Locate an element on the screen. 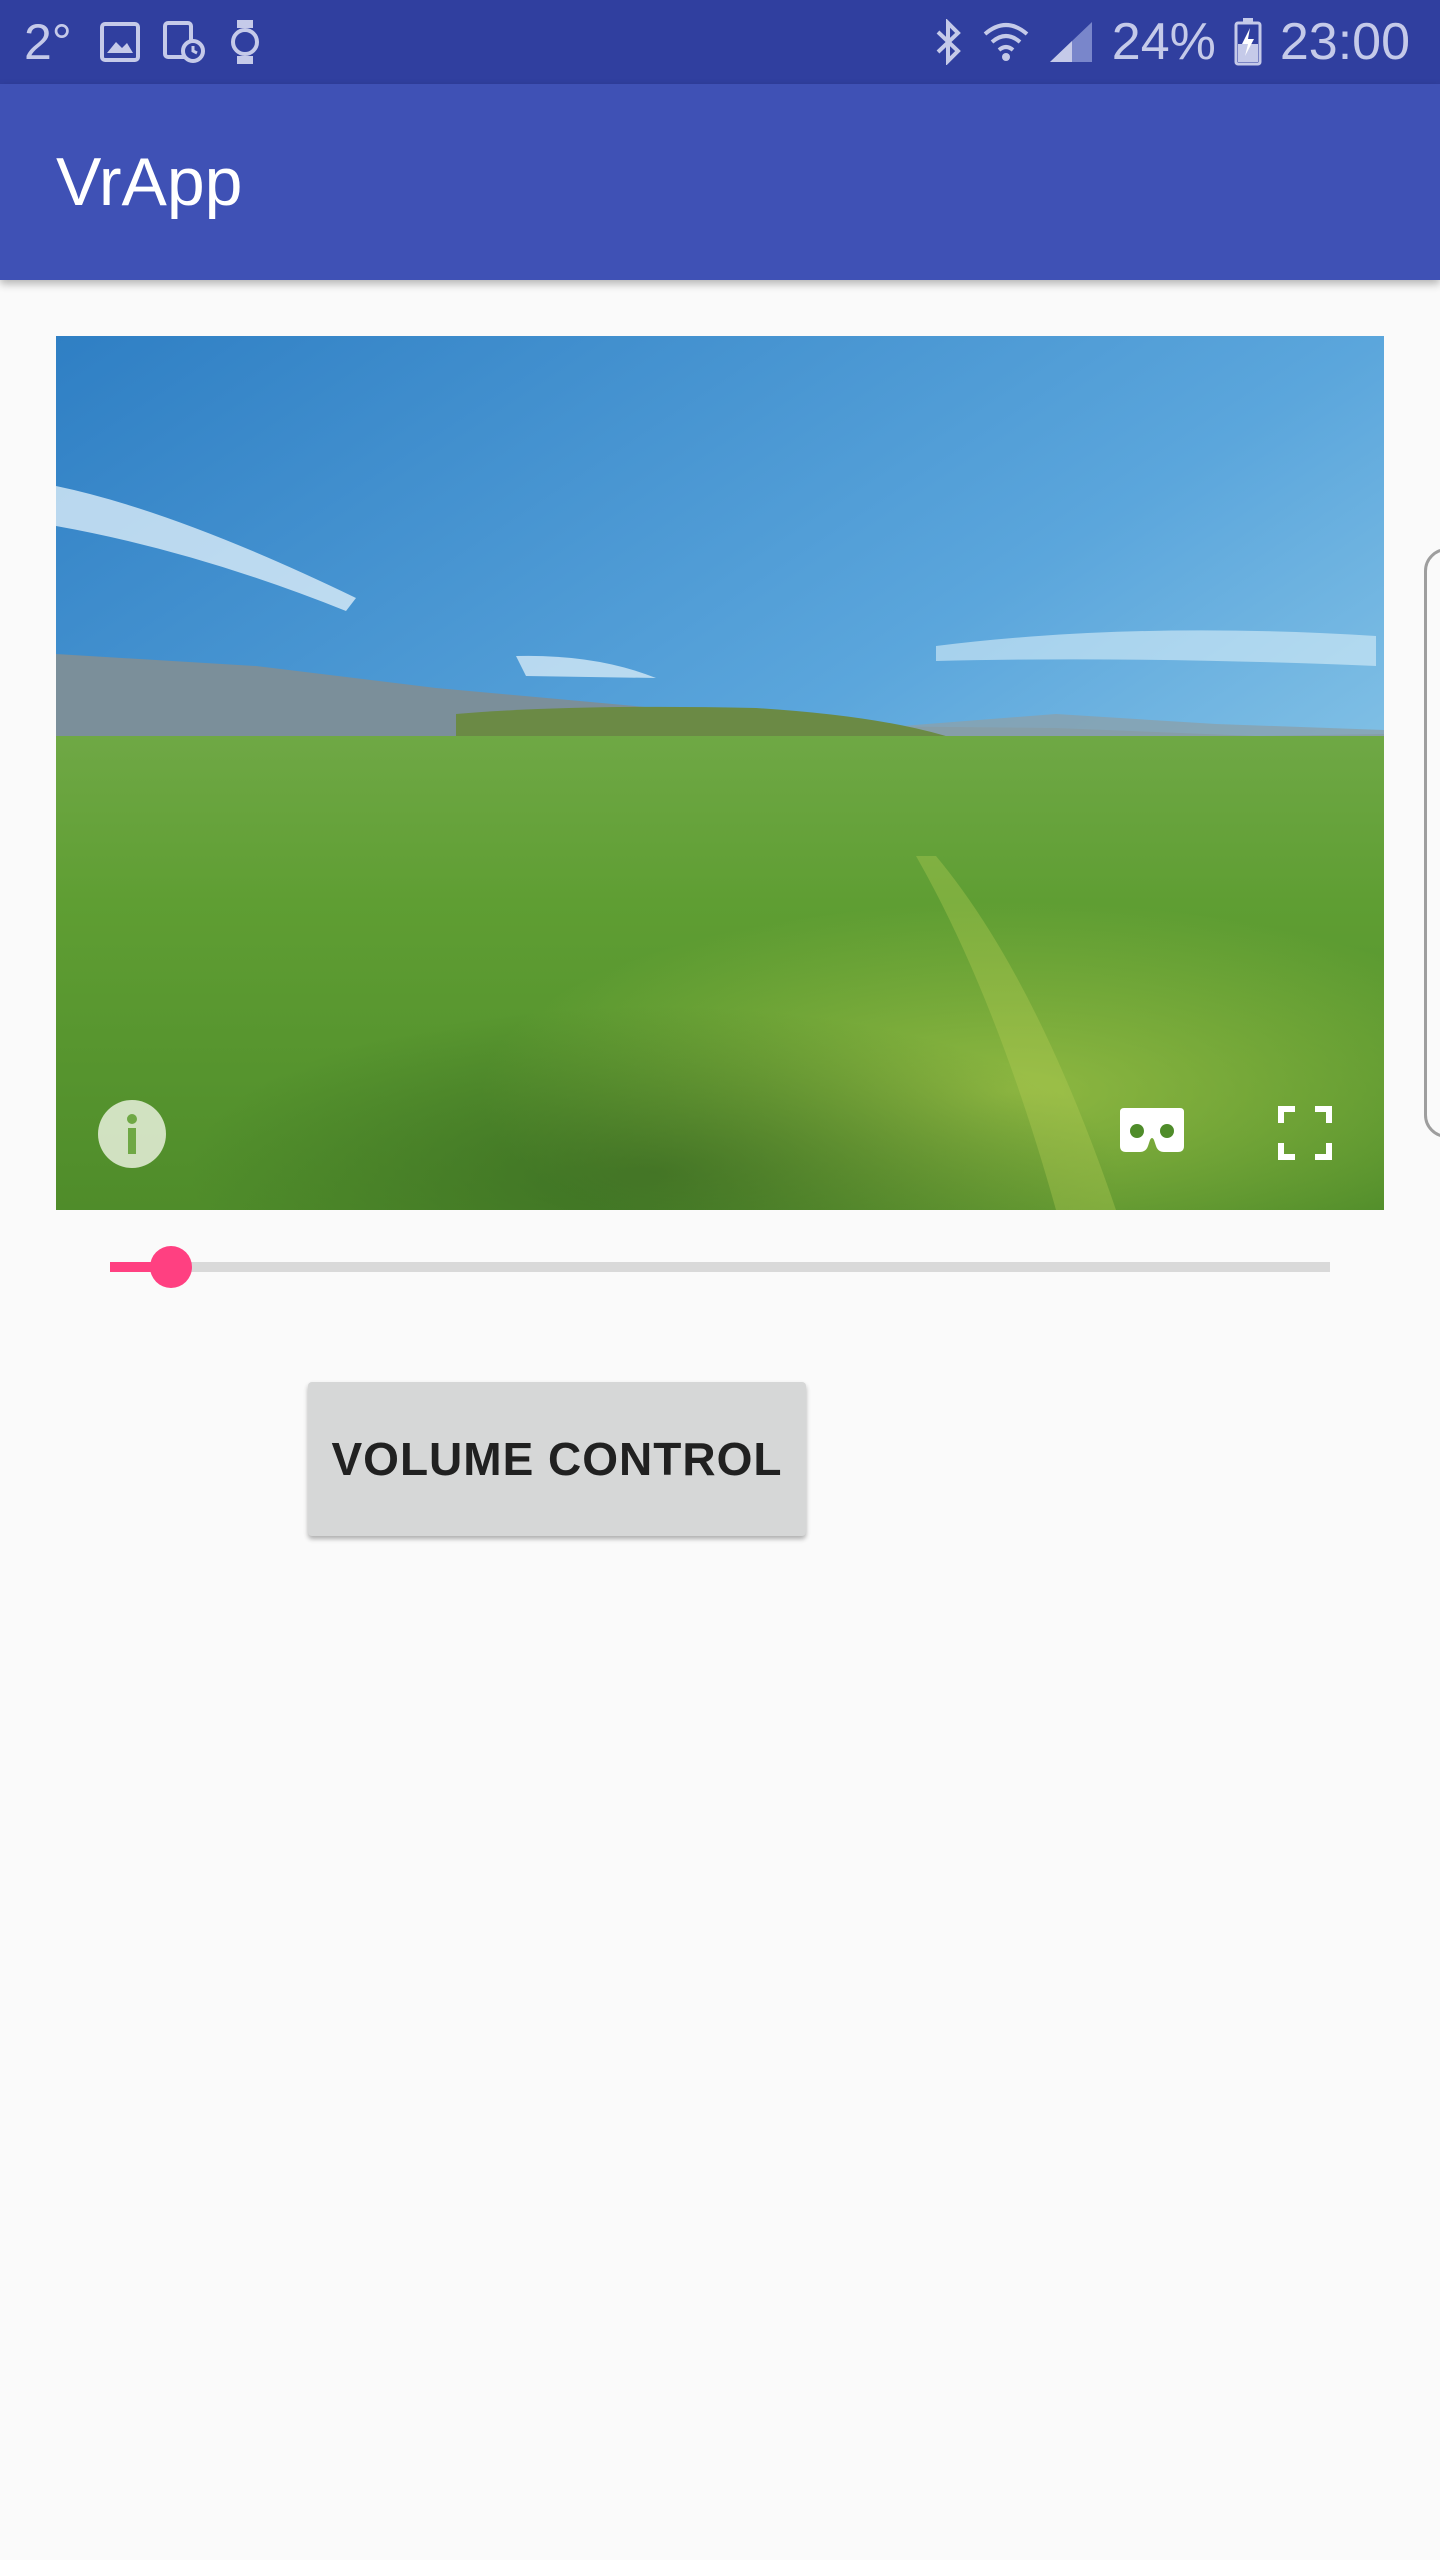  seek-thumb is located at coordinates (171, 1267).